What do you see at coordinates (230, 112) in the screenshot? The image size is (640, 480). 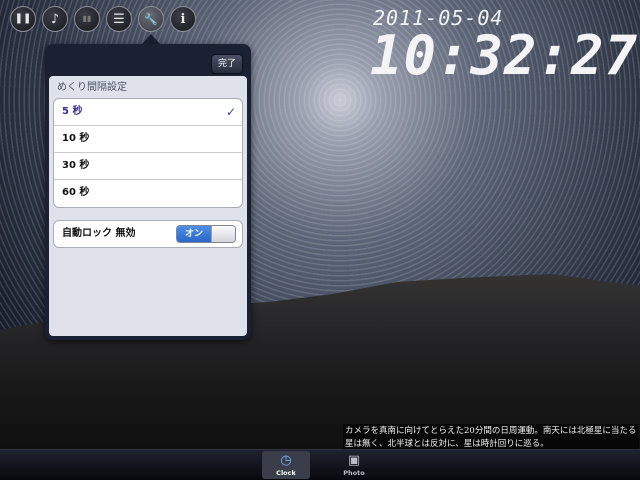 I see `checkmark-icon: ✓` at bounding box center [230, 112].